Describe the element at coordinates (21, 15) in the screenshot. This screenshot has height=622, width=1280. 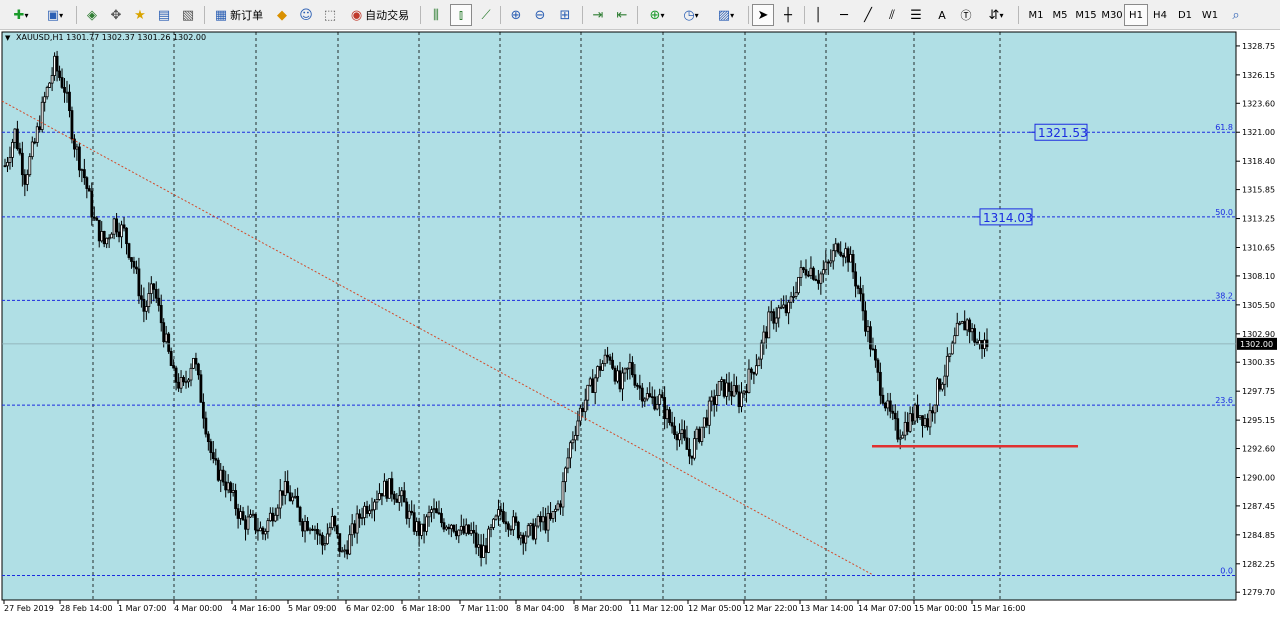
I see `new-chart-button: ✚ ▾` at that location.